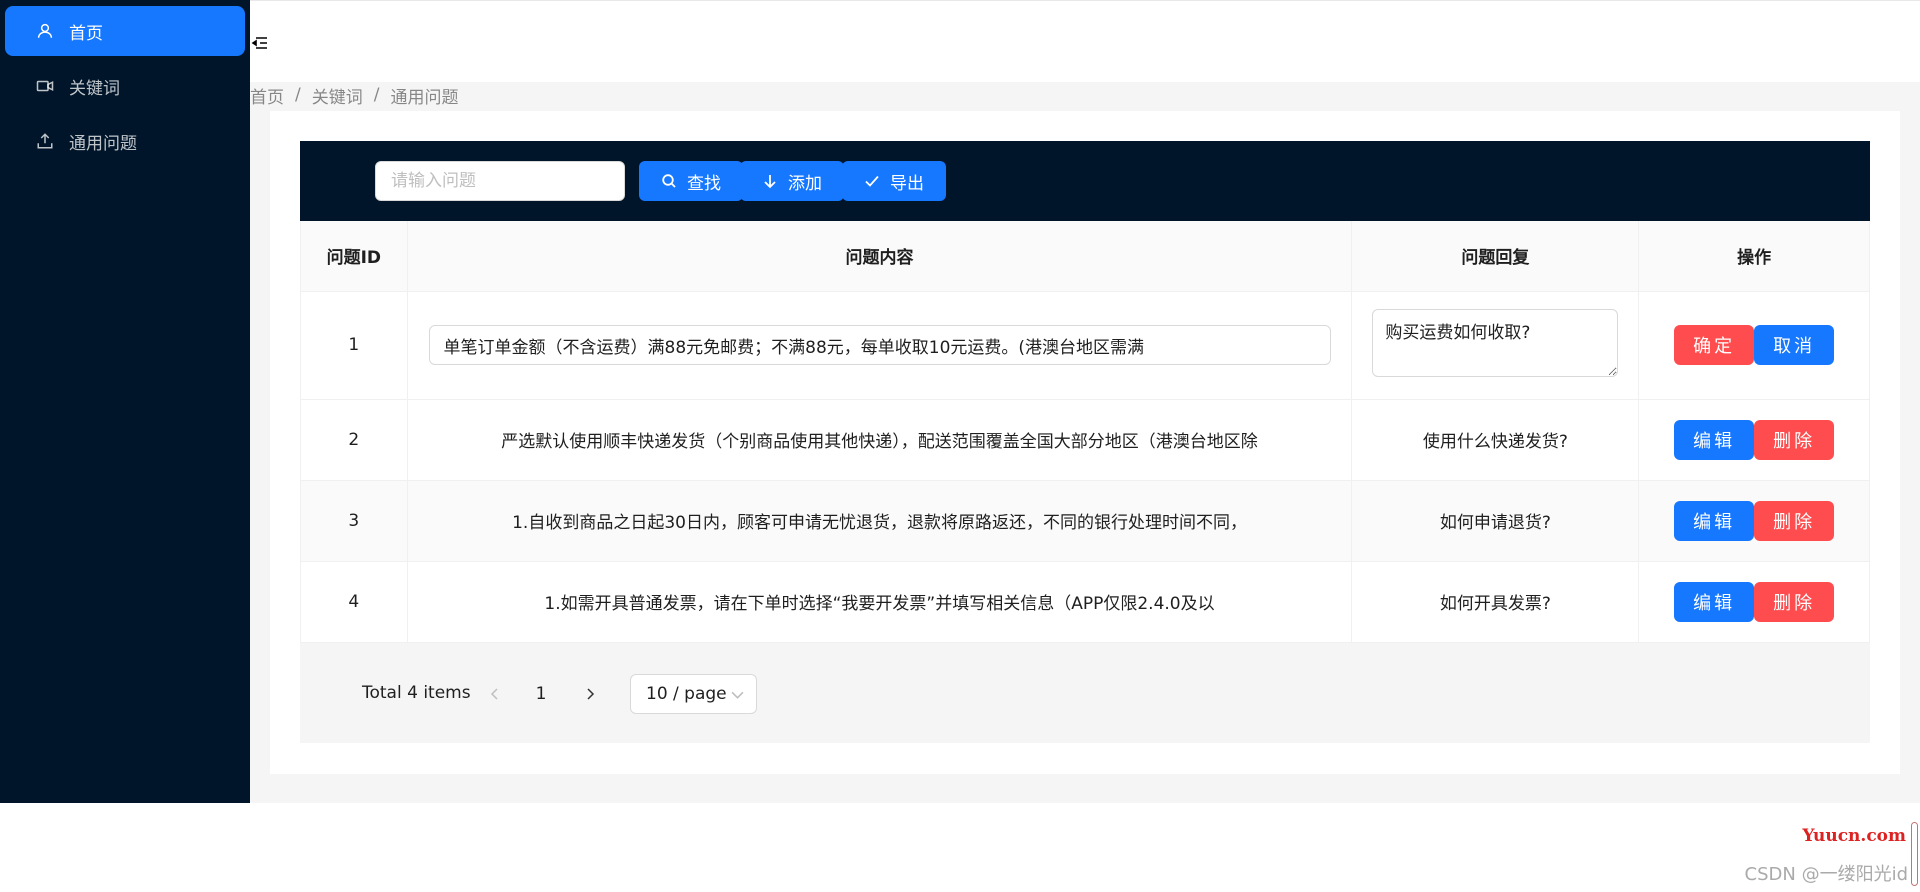  What do you see at coordinates (424, 97) in the screenshot?
I see `breadcrumb-item-current: 通用问题` at bounding box center [424, 97].